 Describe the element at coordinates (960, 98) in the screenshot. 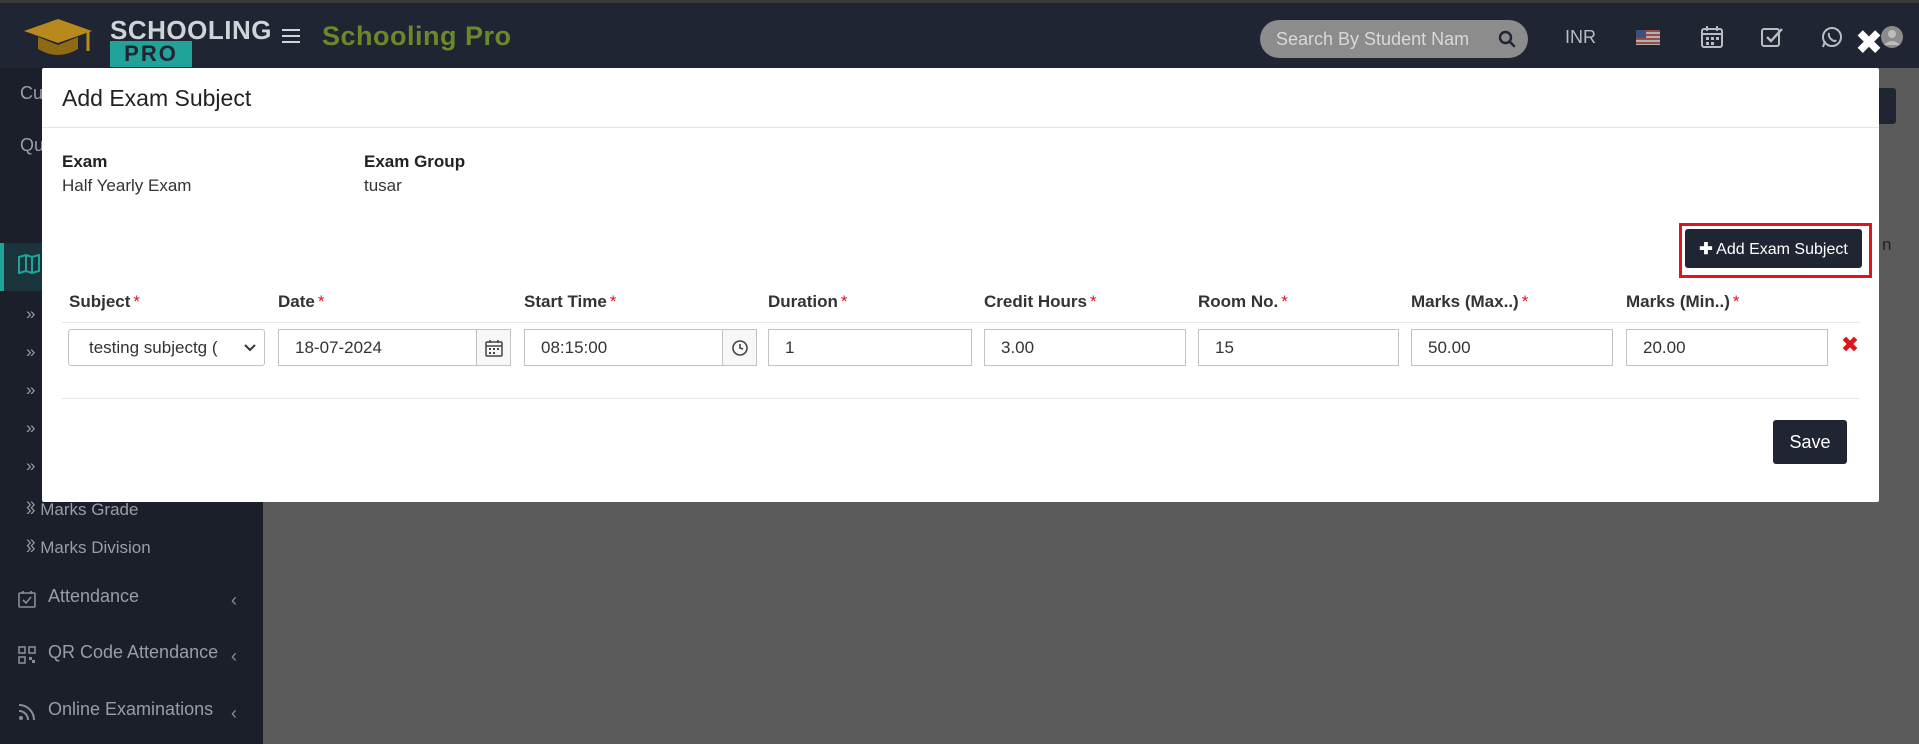

I see `modal-header: Add Exam Subject` at that location.